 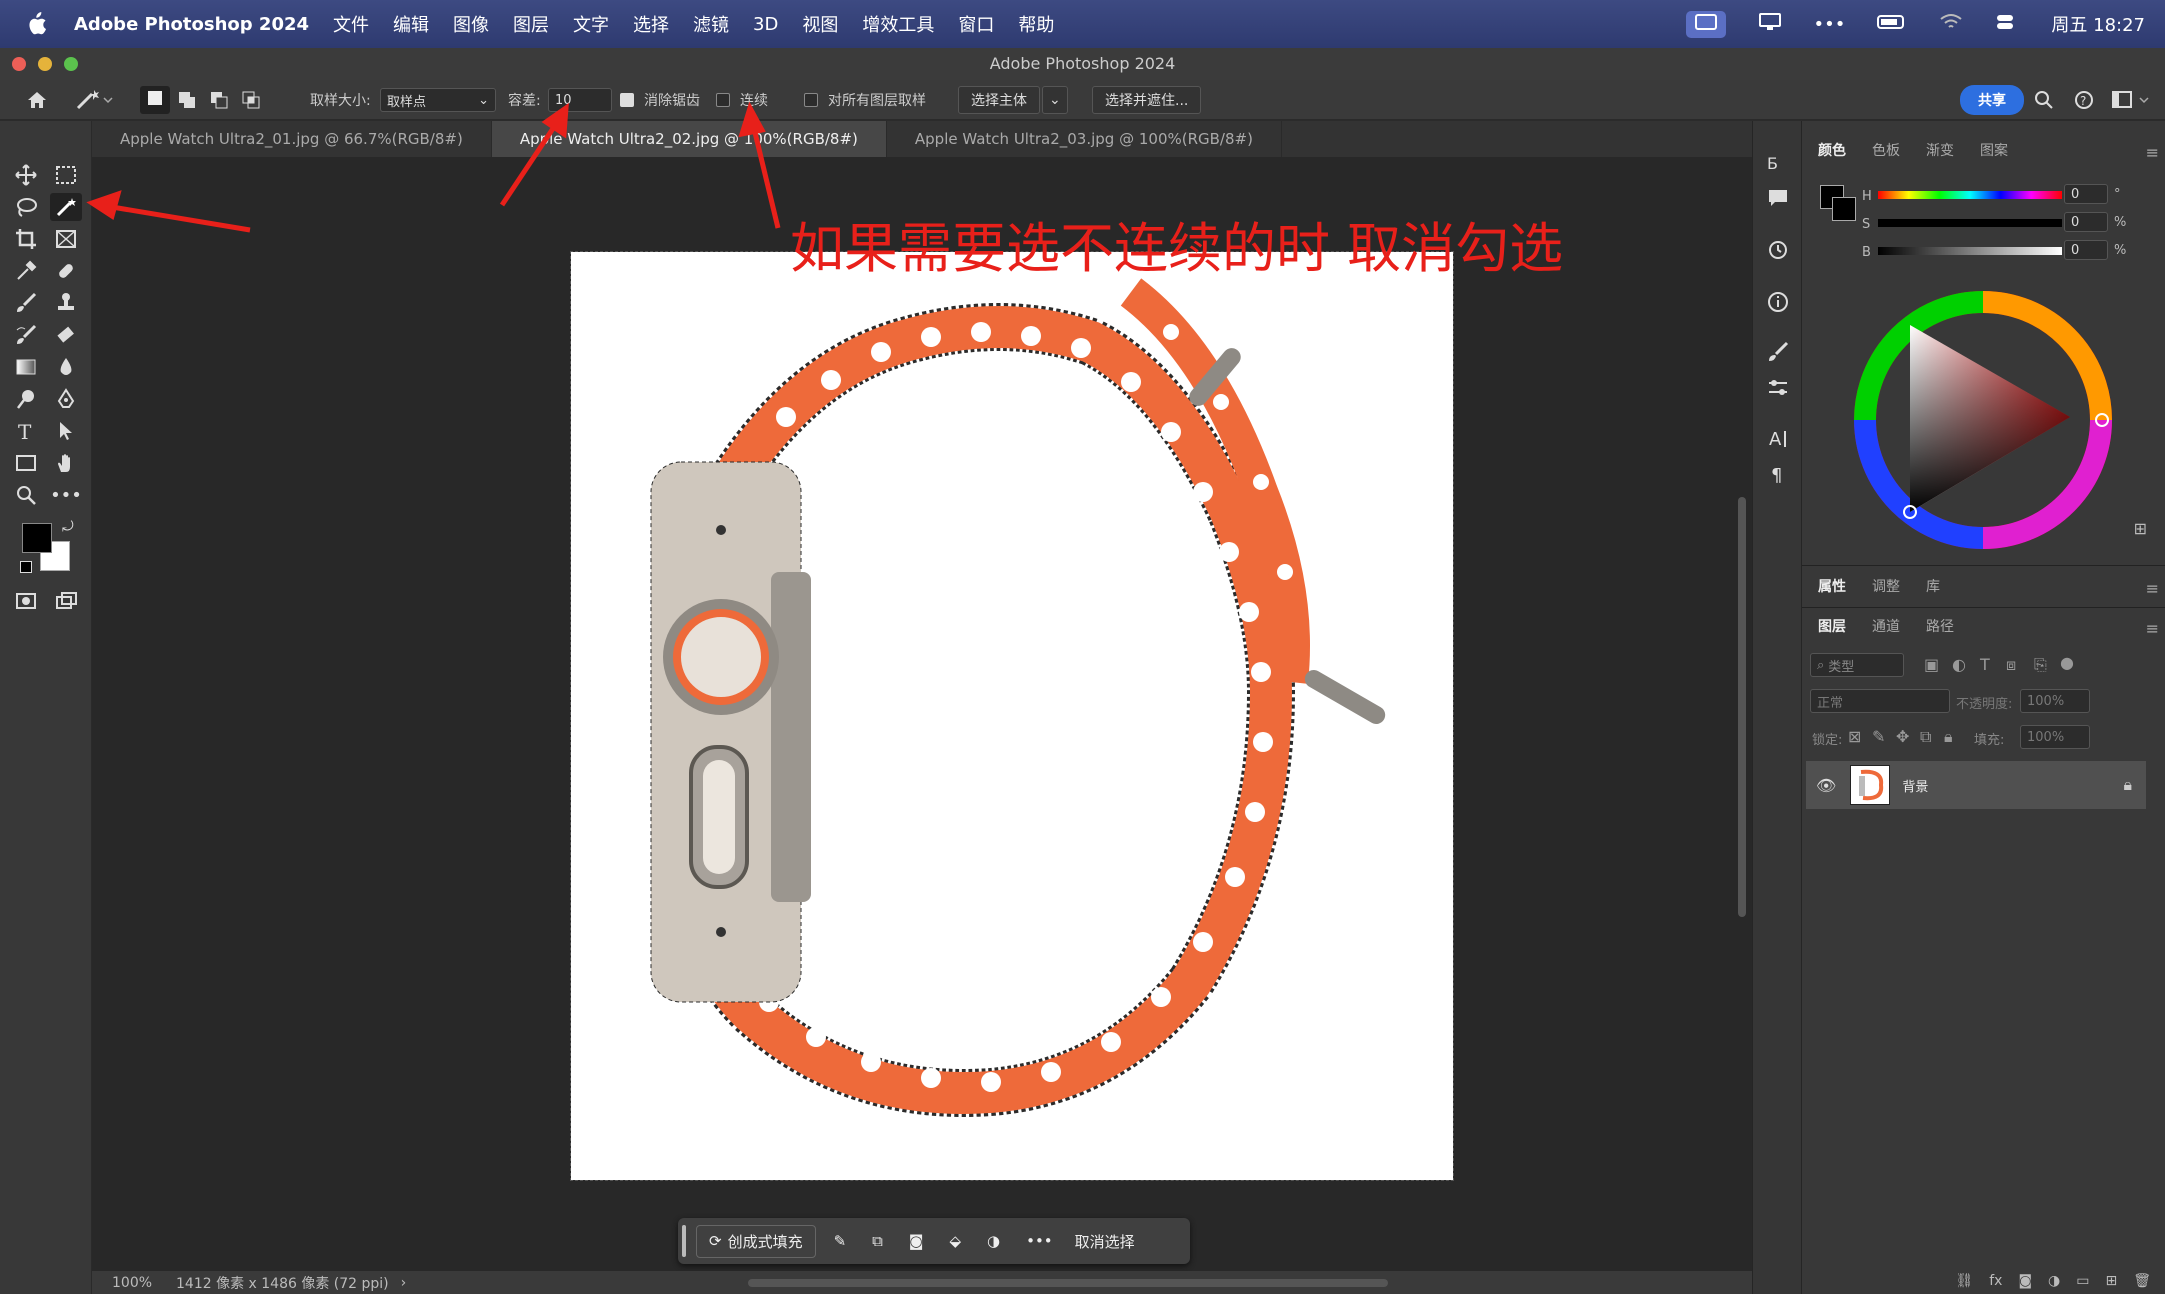 What do you see at coordinates (1902, 736) in the screenshot?
I see `lock-position-icon: ✥` at bounding box center [1902, 736].